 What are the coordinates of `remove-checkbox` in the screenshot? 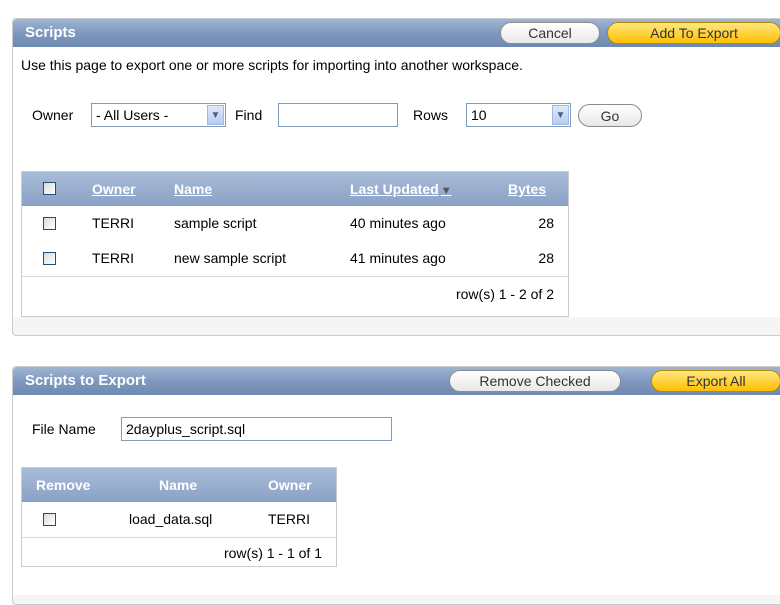 It's located at (49, 519).